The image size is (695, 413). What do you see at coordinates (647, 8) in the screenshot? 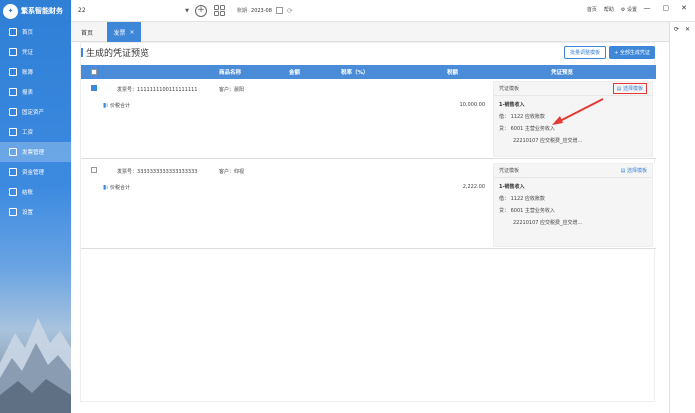
I see `minimize-icon: —` at bounding box center [647, 8].